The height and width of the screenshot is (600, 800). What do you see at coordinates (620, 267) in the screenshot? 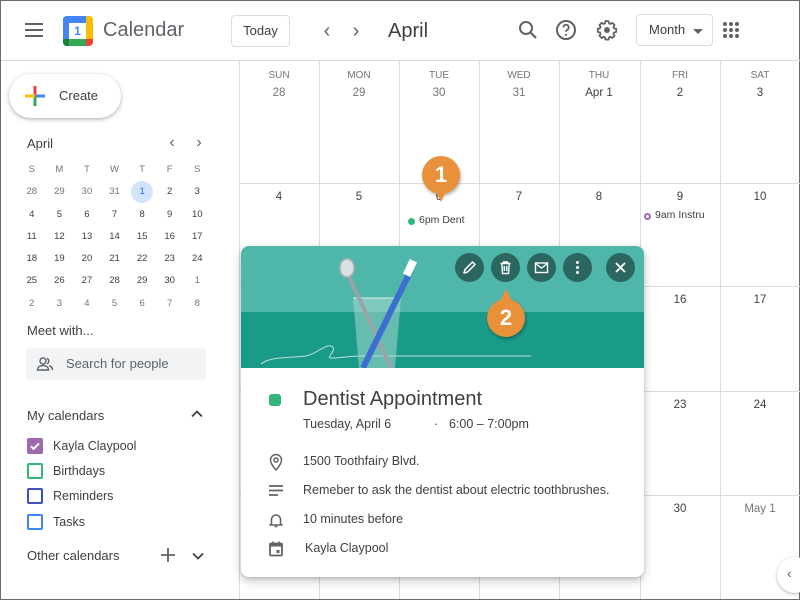
I see `close-popup-button` at bounding box center [620, 267].